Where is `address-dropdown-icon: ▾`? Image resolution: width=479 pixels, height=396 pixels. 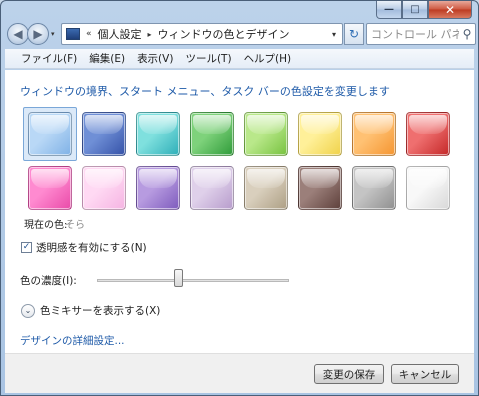 address-dropdown-icon: ▾ is located at coordinates (334, 34).